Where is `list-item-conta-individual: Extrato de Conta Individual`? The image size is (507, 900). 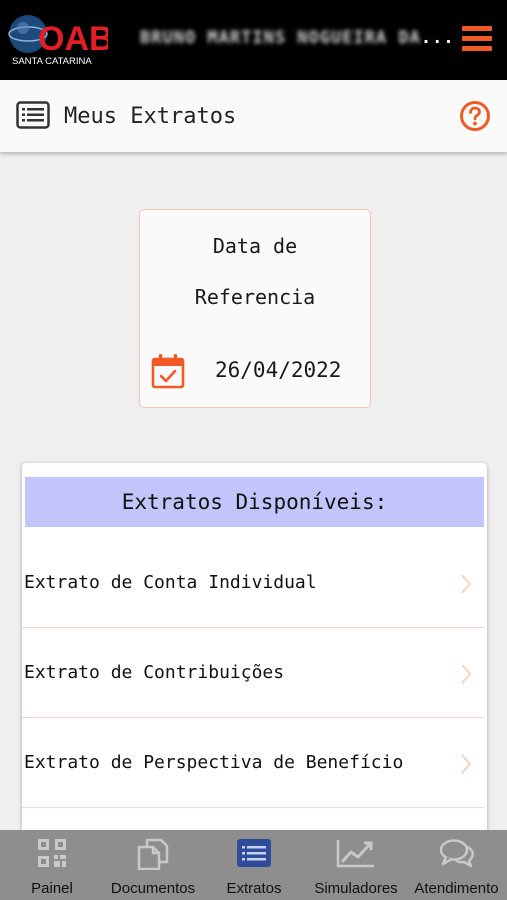
list-item-conta-individual: Extrato de Conta Individual is located at coordinates (253, 583).